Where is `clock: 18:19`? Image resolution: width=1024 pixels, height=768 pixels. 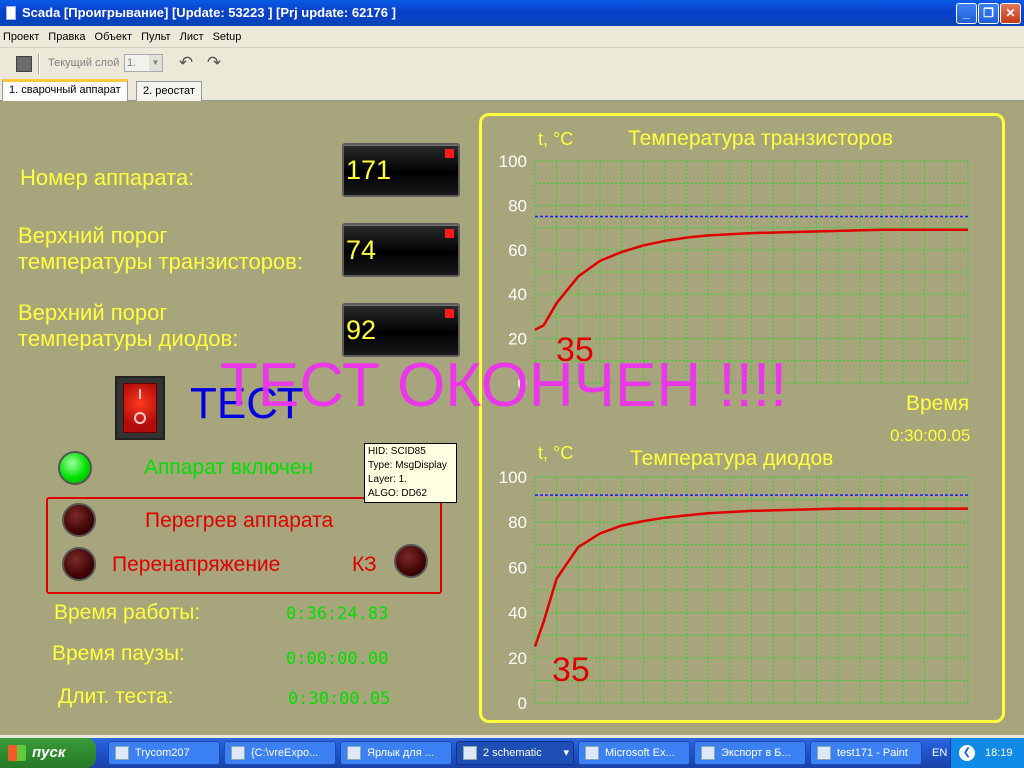
clock: 18:19 is located at coordinates (999, 753).